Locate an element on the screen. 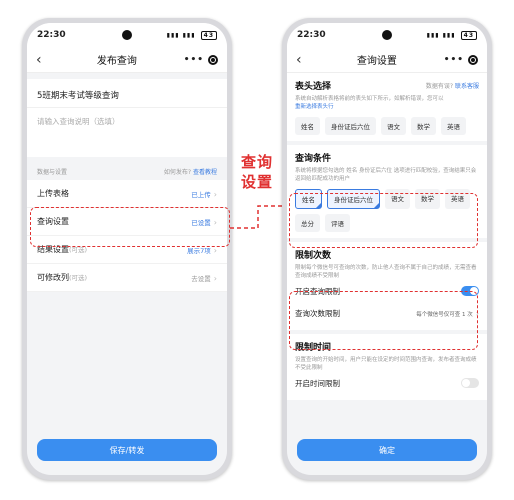 The width and height of the screenshot is (514, 500). header-chip: 身份证后六位 is located at coordinates (350, 126).